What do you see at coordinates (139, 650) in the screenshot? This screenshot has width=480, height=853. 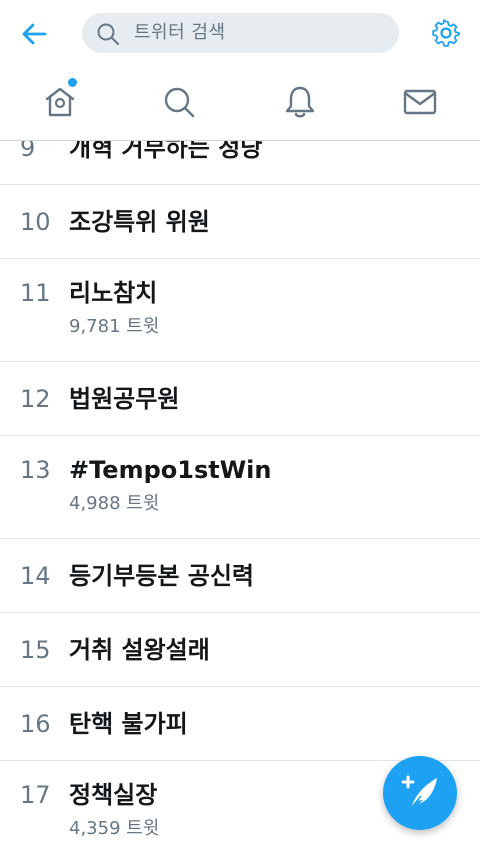 I see `trend-title: 거취 설왕설래` at bounding box center [139, 650].